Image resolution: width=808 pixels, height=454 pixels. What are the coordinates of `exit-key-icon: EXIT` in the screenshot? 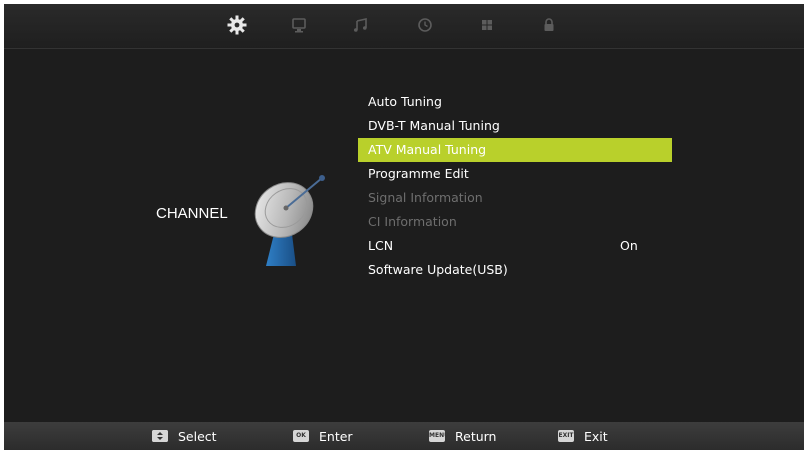 It's located at (566, 436).